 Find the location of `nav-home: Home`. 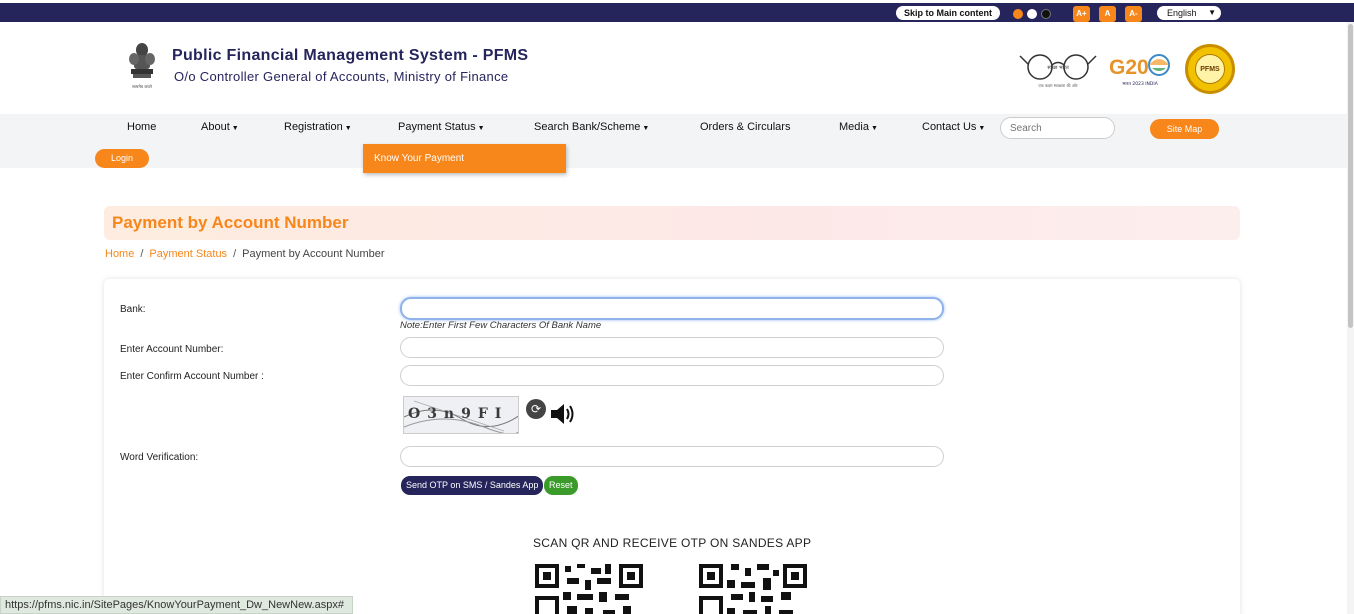

nav-home: Home is located at coordinates (141, 127).